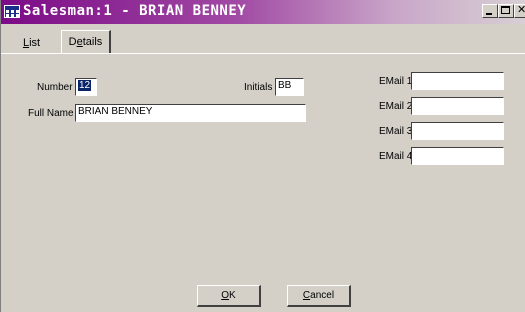 This screenshot has height=312, width=525. What do you see at coordinates (322, 295) in the screenshot?
I see `cancel-label: ancel` at bounding box center [322, 295].